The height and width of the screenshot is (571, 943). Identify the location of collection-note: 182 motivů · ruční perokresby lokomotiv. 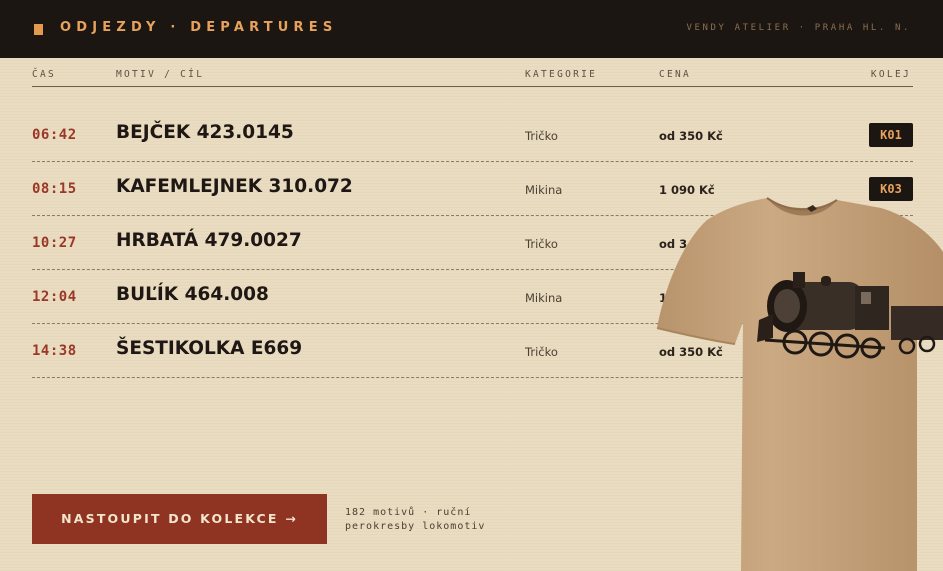
(415, 520).